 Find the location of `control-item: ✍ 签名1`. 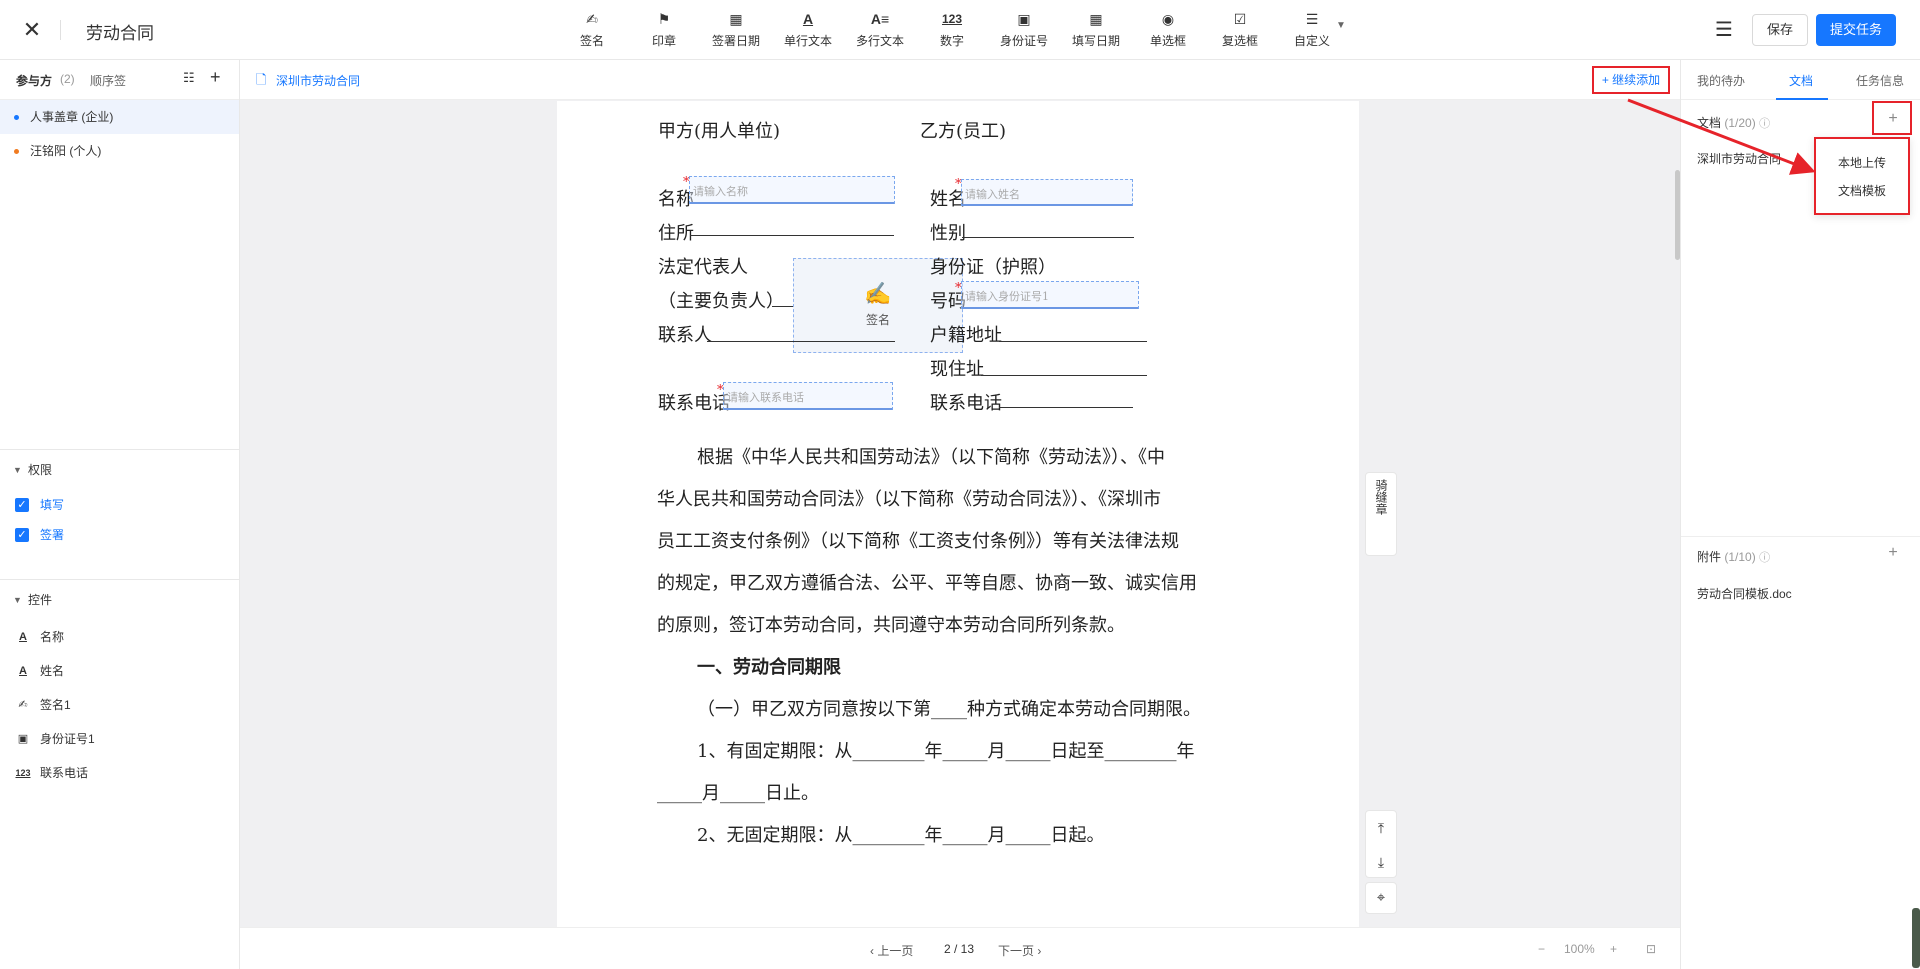

control-item: ✍ 签名1 is located at coordinates (119, 705).